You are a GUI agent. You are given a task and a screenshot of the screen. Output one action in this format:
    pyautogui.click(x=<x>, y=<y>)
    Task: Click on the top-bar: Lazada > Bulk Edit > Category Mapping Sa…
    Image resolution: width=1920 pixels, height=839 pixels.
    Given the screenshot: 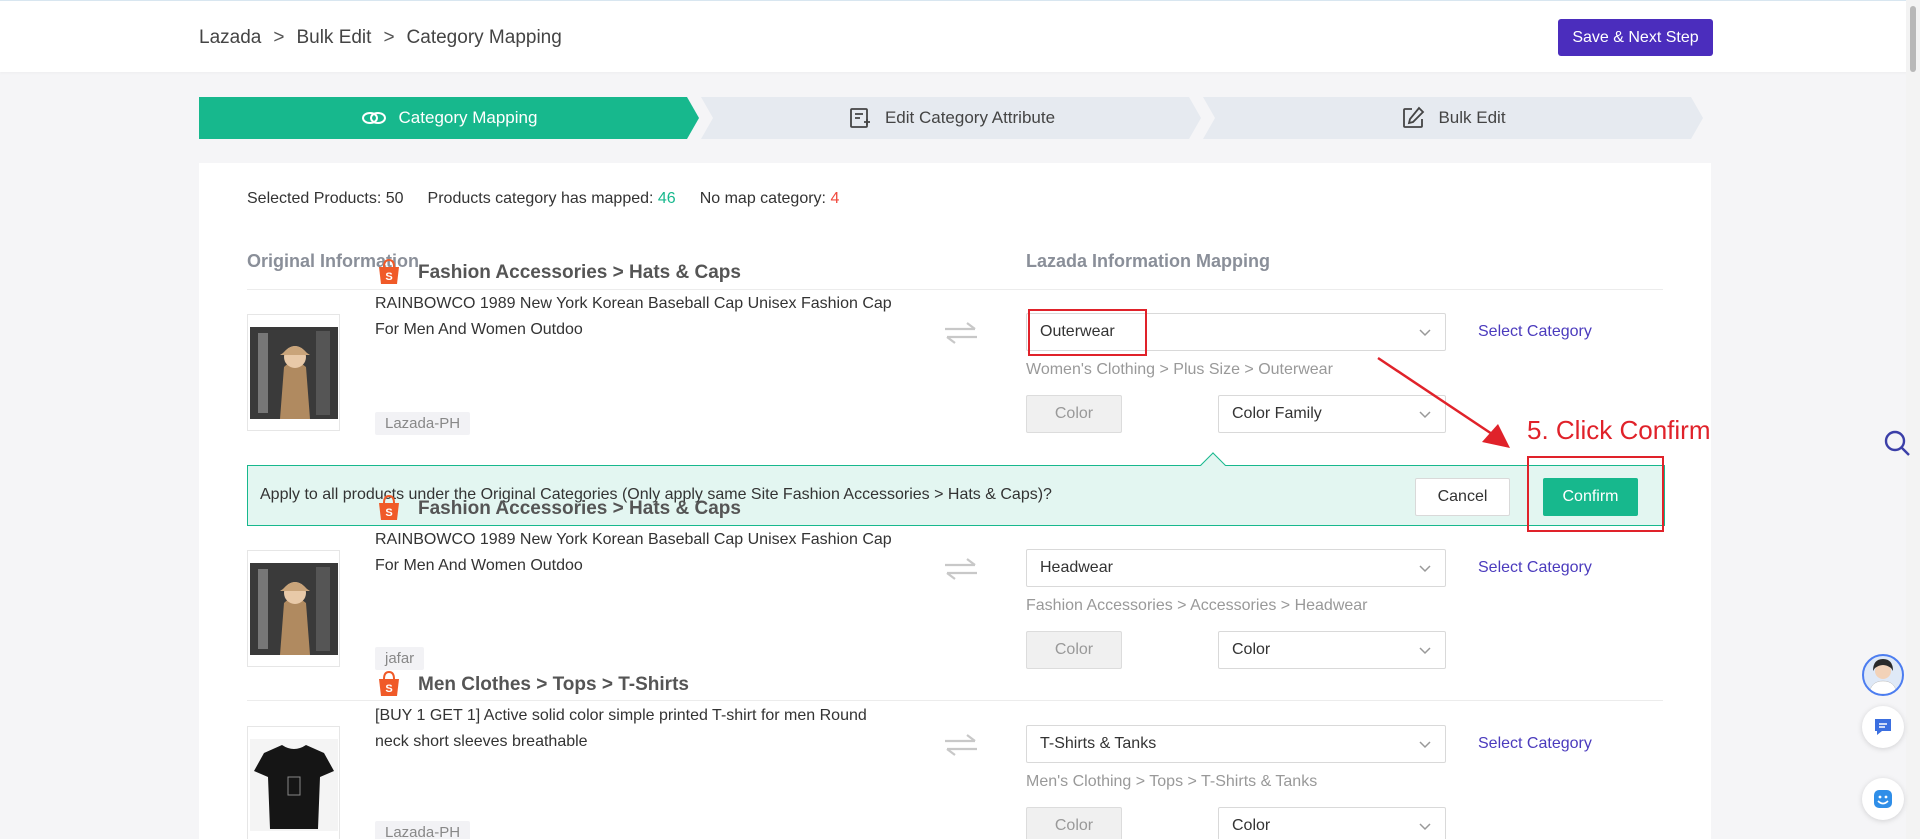 What is the action you would take?
    pyautogui.click(x=960, y=36)
    